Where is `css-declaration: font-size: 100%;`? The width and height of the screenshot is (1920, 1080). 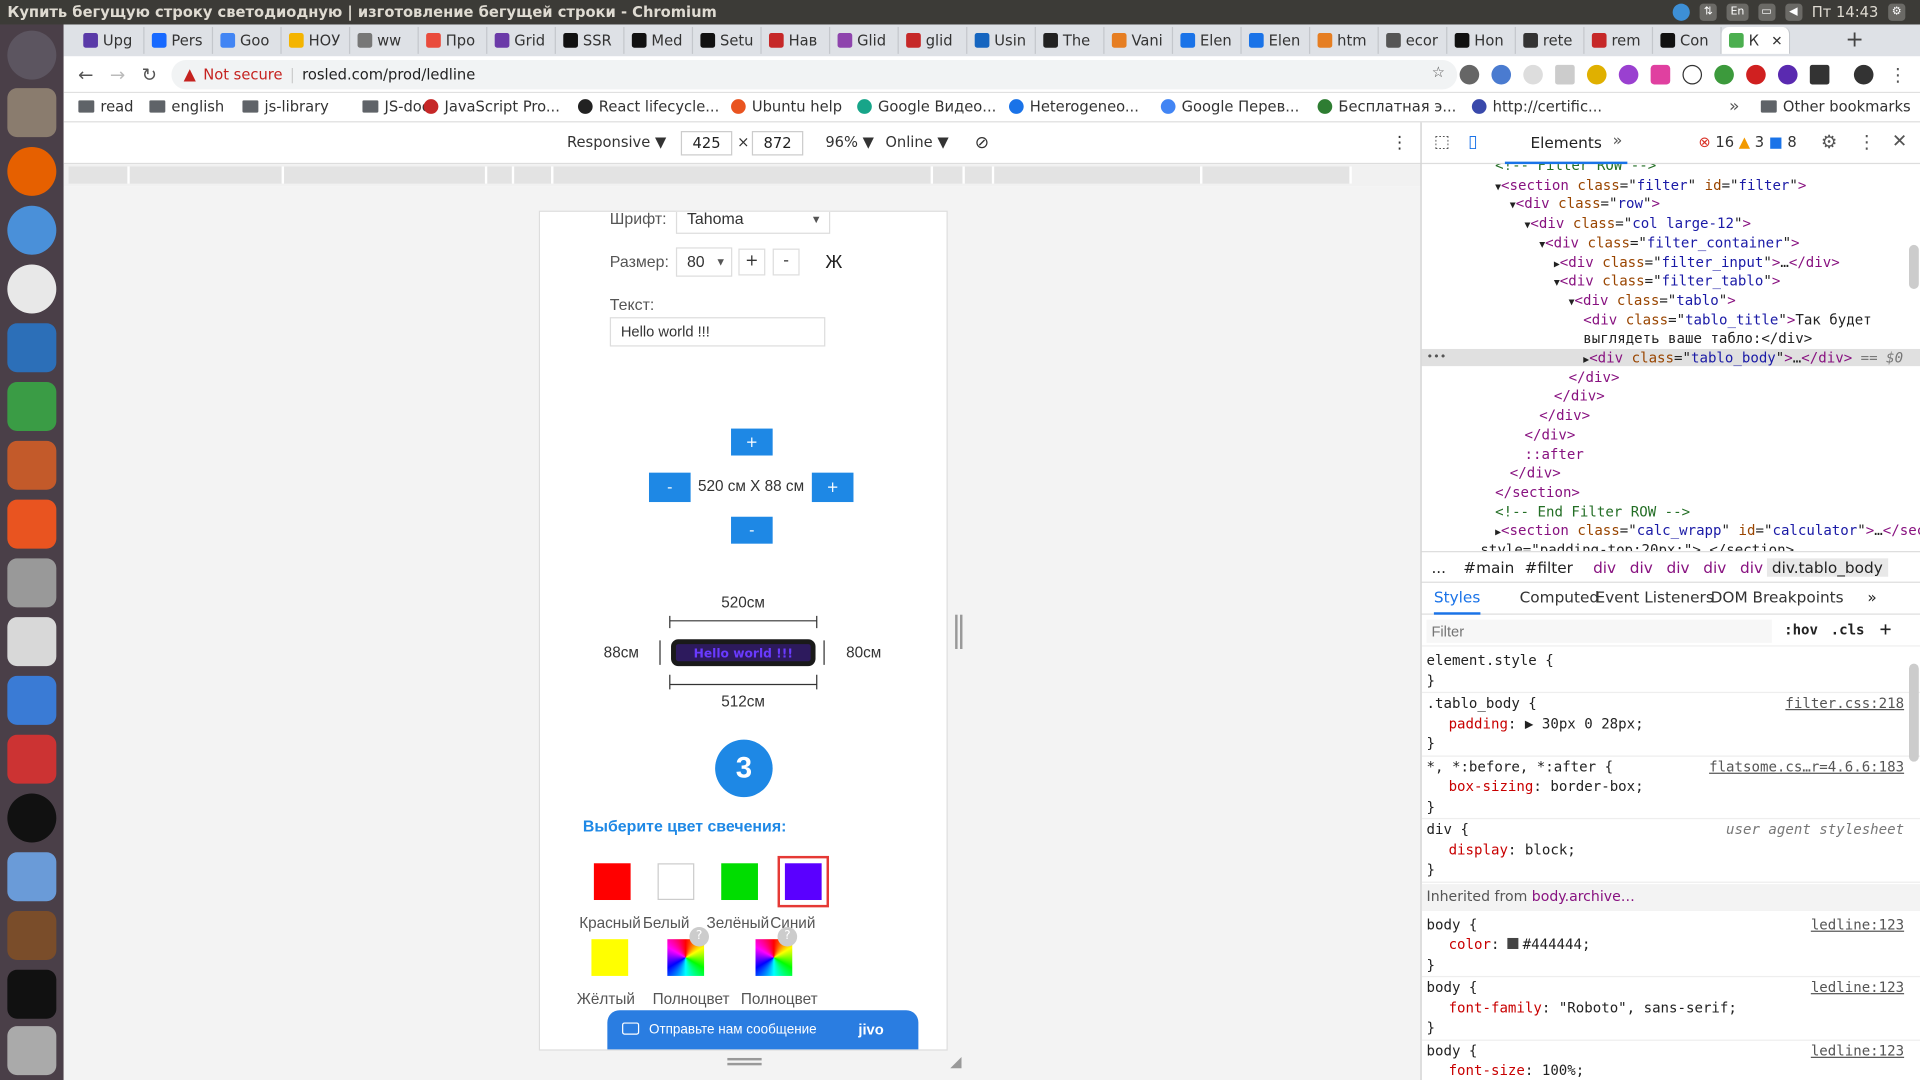
css-declaration: font-size: 100%; is located at coordinates (1517, 1070).